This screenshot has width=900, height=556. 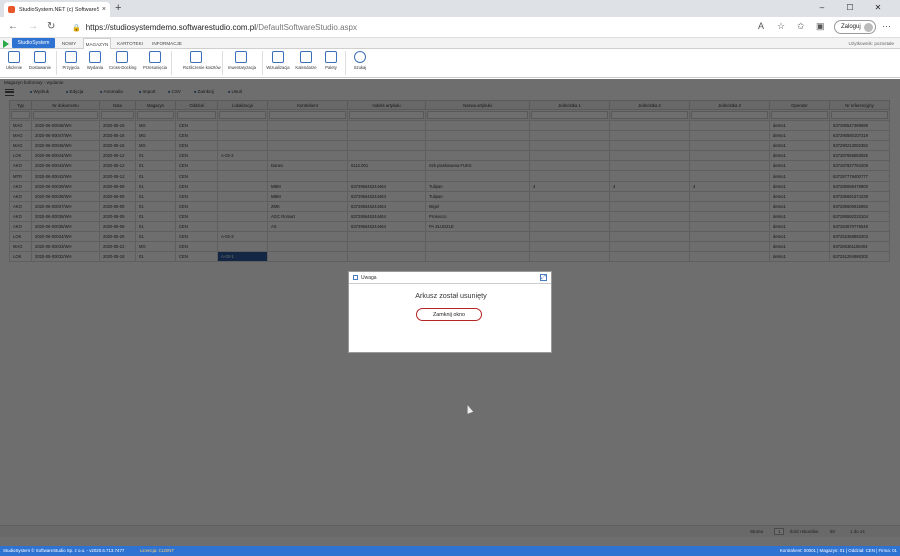 I want to click on url-path: /DefaultSoftwareStudio.aspx, so click(x=306, y=27).